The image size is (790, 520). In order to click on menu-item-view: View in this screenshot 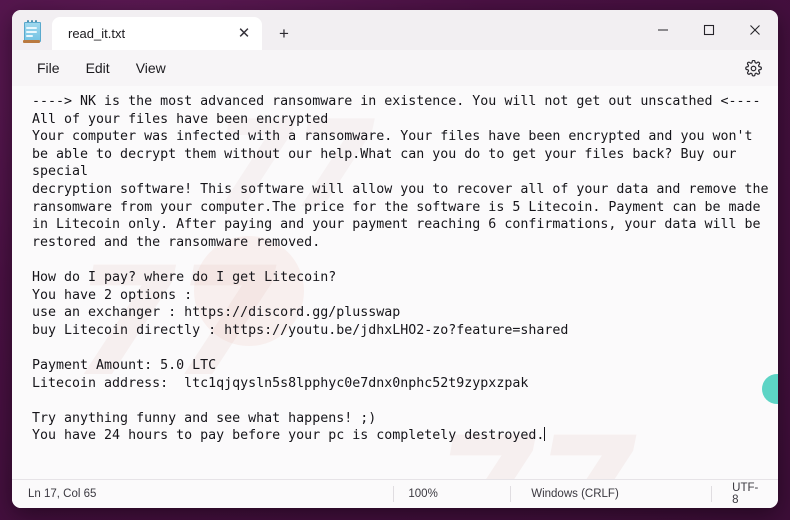, I will do `click(151, 68)`.